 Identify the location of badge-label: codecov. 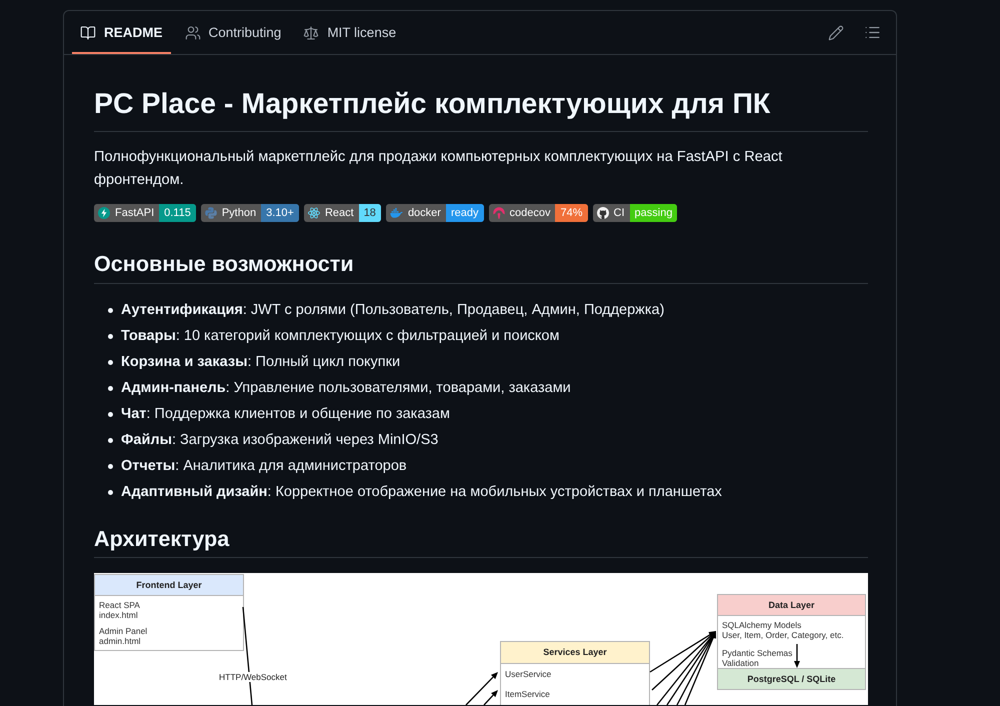
(530, 213).